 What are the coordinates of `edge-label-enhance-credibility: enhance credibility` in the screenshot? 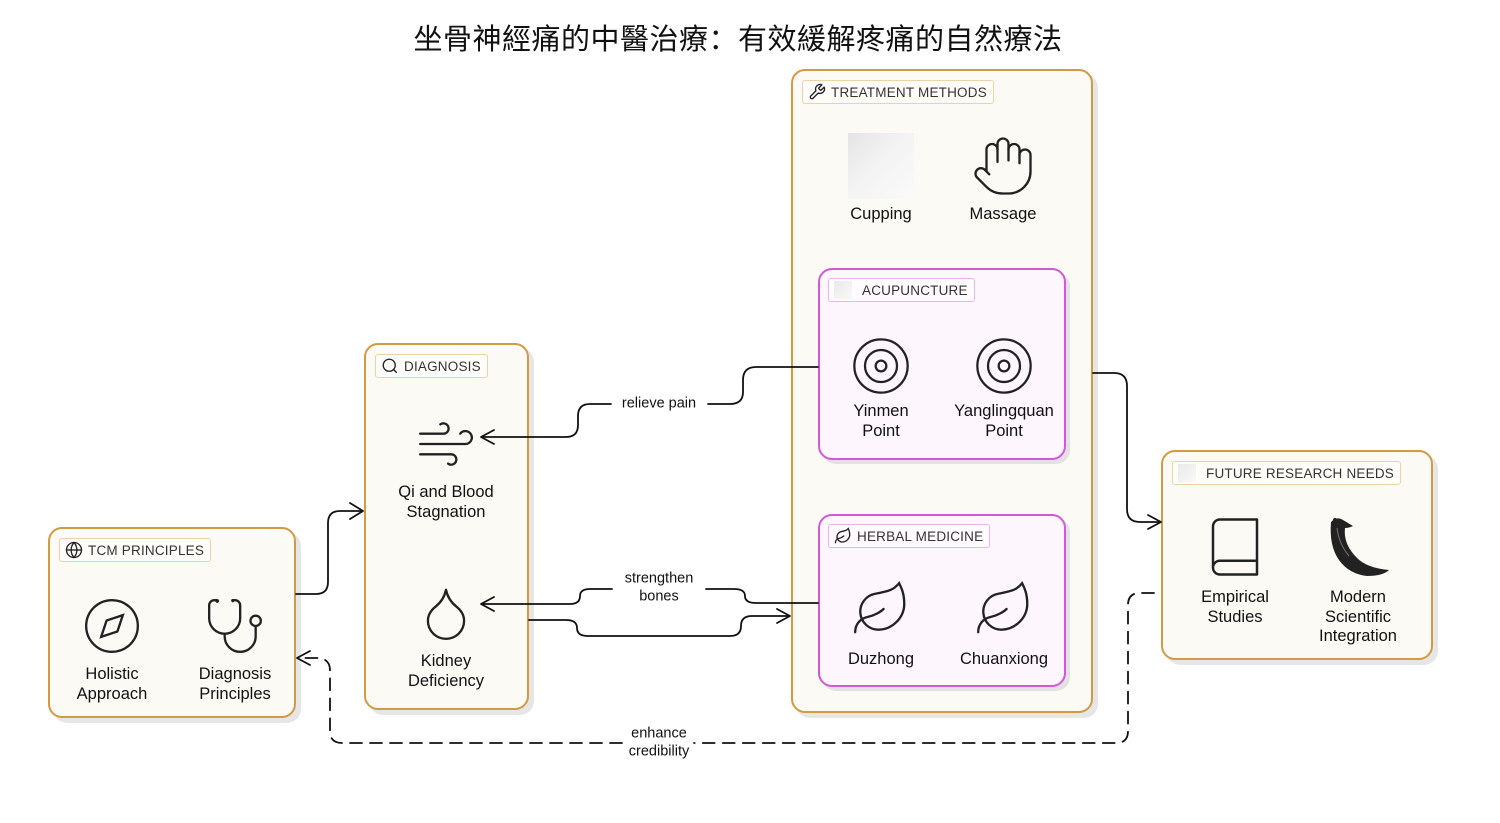 It's located at (659, 743).